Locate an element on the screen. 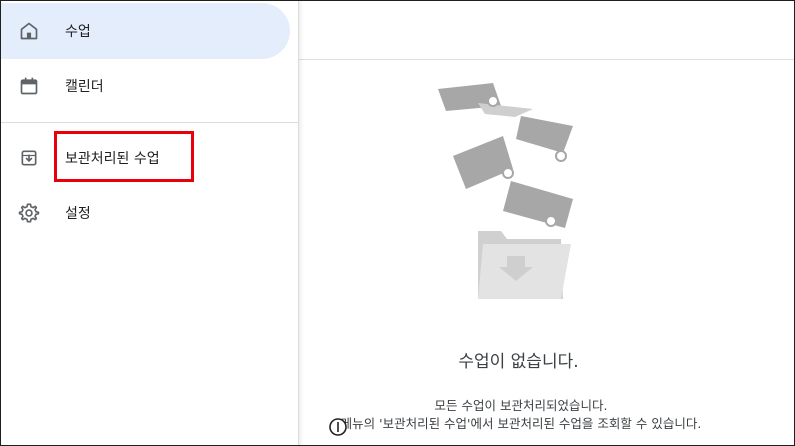 The image size is (795, 446). highlight-annotation-box is located at coordinates (124, 156).